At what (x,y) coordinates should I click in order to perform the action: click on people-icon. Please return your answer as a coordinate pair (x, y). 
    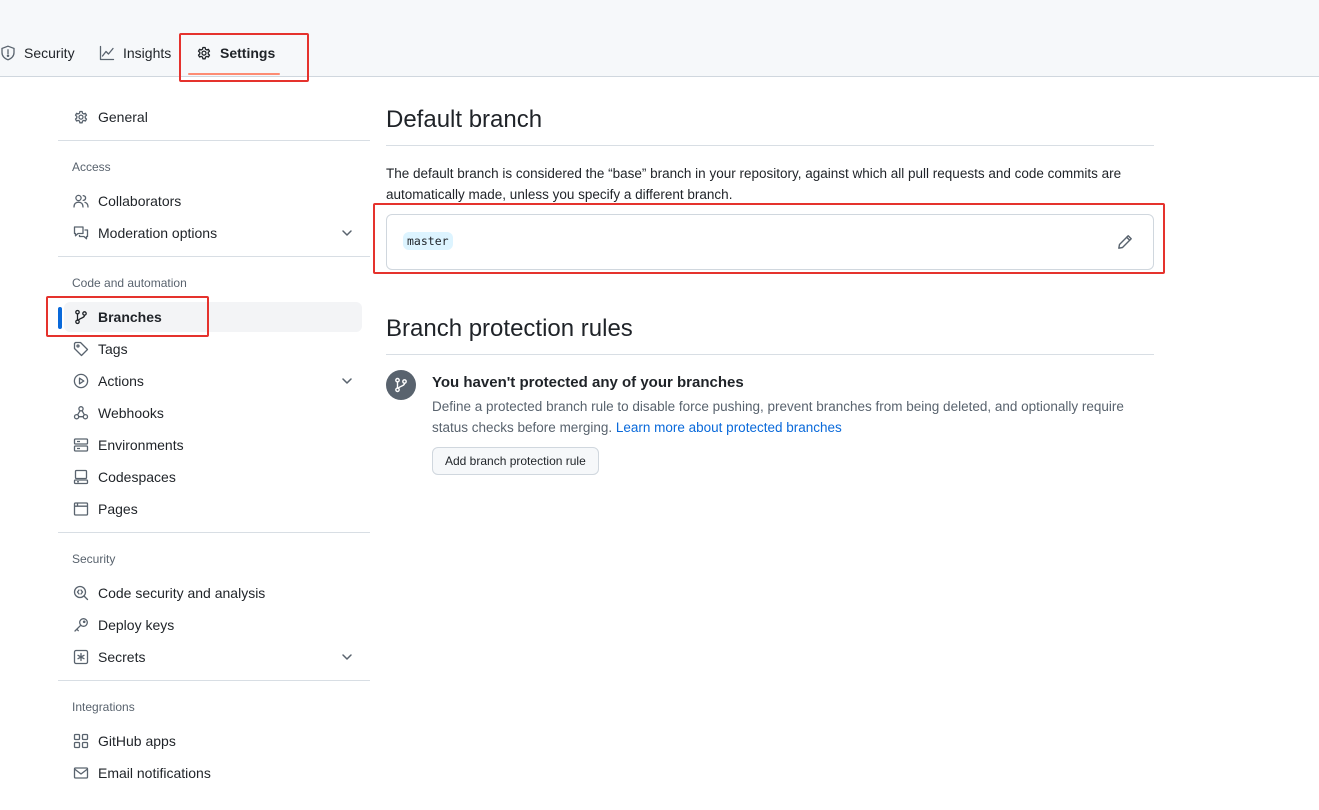
    Looking at the image, I should click on (81, 201).